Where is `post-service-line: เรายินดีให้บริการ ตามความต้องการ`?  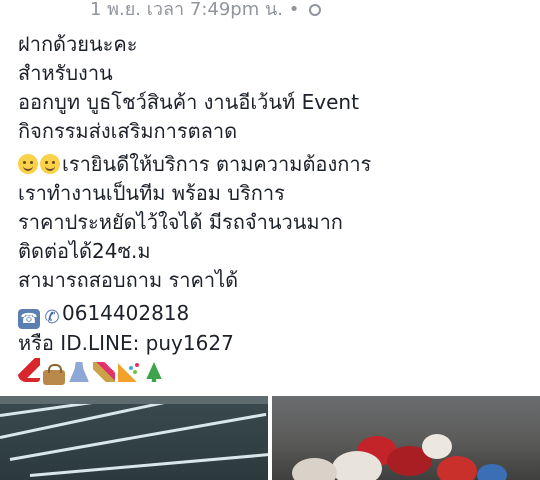
post-service-line: เรายินดีให้บริการ ตามความต้องการ is located at coordinates (273, 164).